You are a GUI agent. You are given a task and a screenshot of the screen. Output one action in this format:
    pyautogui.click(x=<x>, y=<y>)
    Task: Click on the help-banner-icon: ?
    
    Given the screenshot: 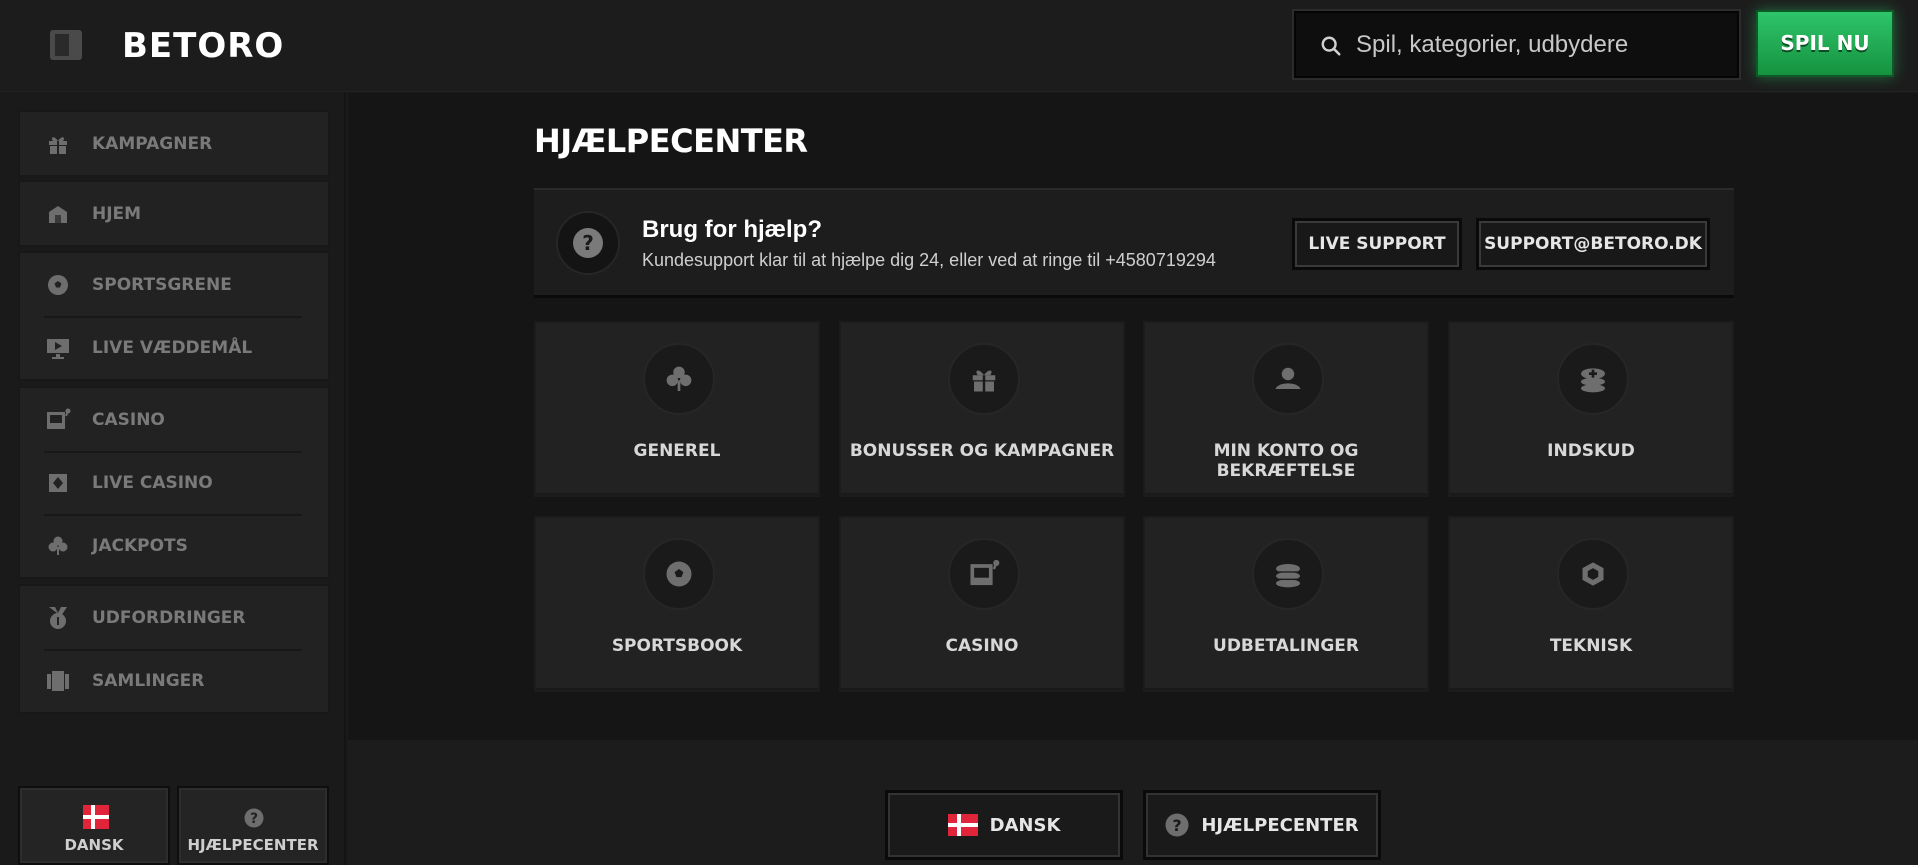 What is the action you would take?
    pyautogui.click(x=588, y=243)
    